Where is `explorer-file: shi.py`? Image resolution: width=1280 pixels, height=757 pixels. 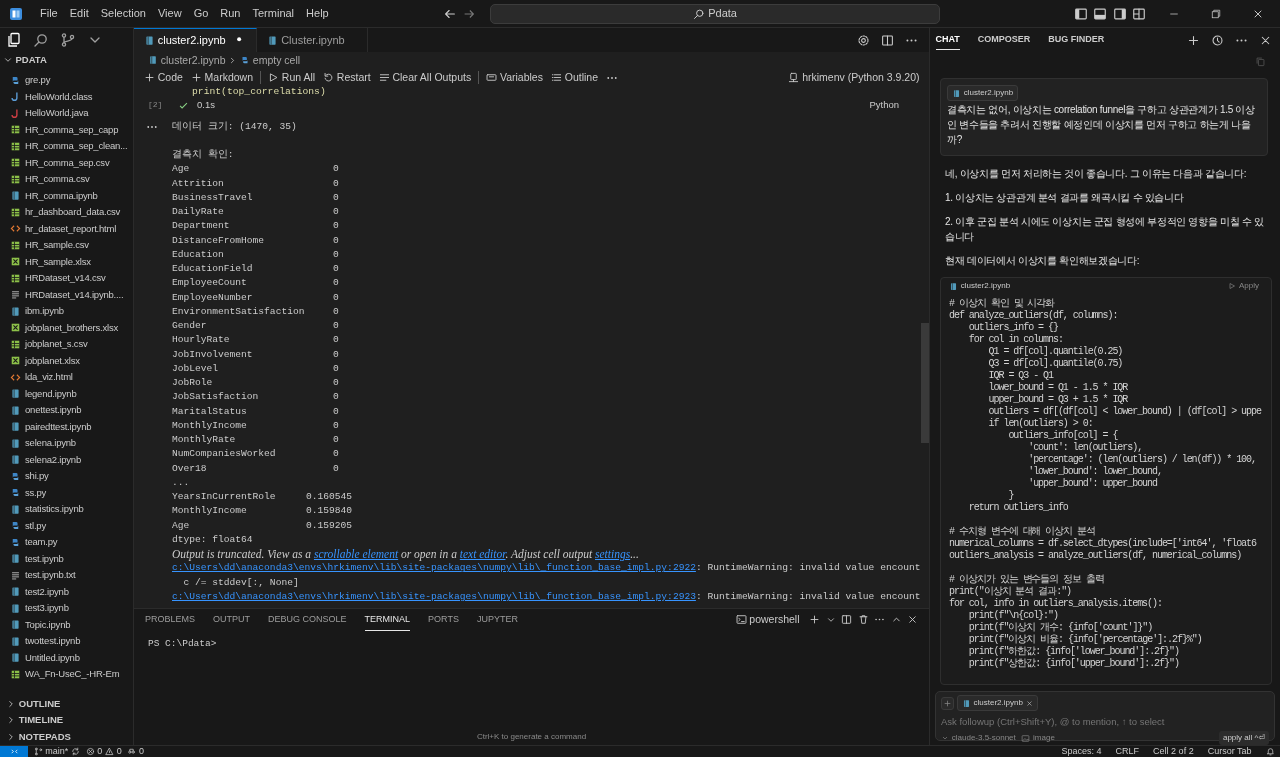
explorer-file: shi.py is located at coordinates (66, 476).